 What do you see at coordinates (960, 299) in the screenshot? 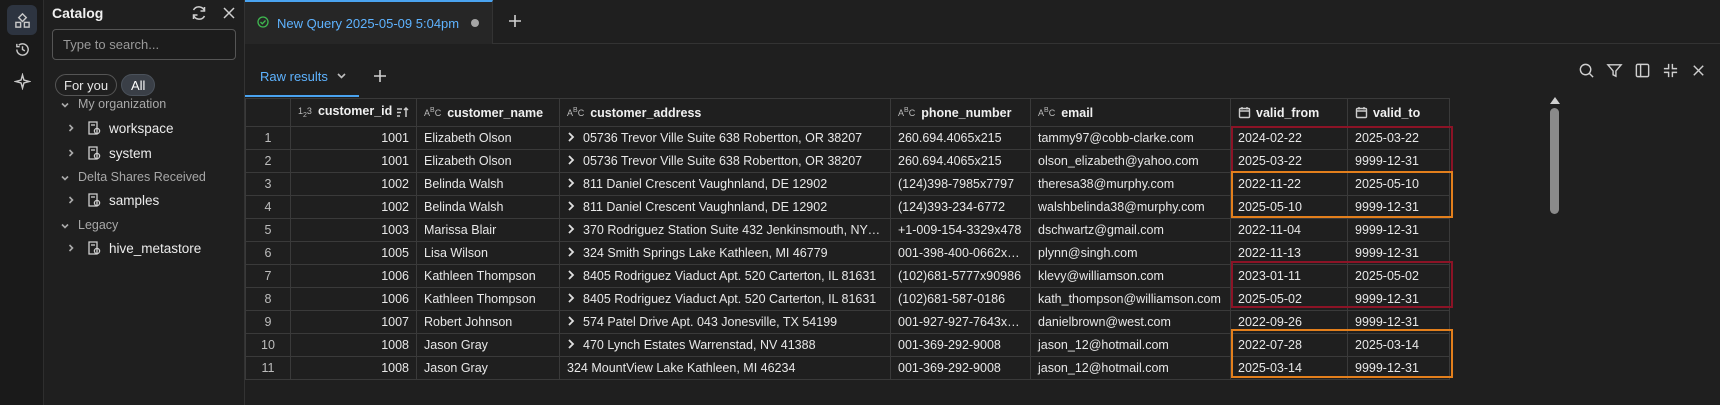
I see `cell-phone: (102)681-587-0186` at bounding box center [960, 299].